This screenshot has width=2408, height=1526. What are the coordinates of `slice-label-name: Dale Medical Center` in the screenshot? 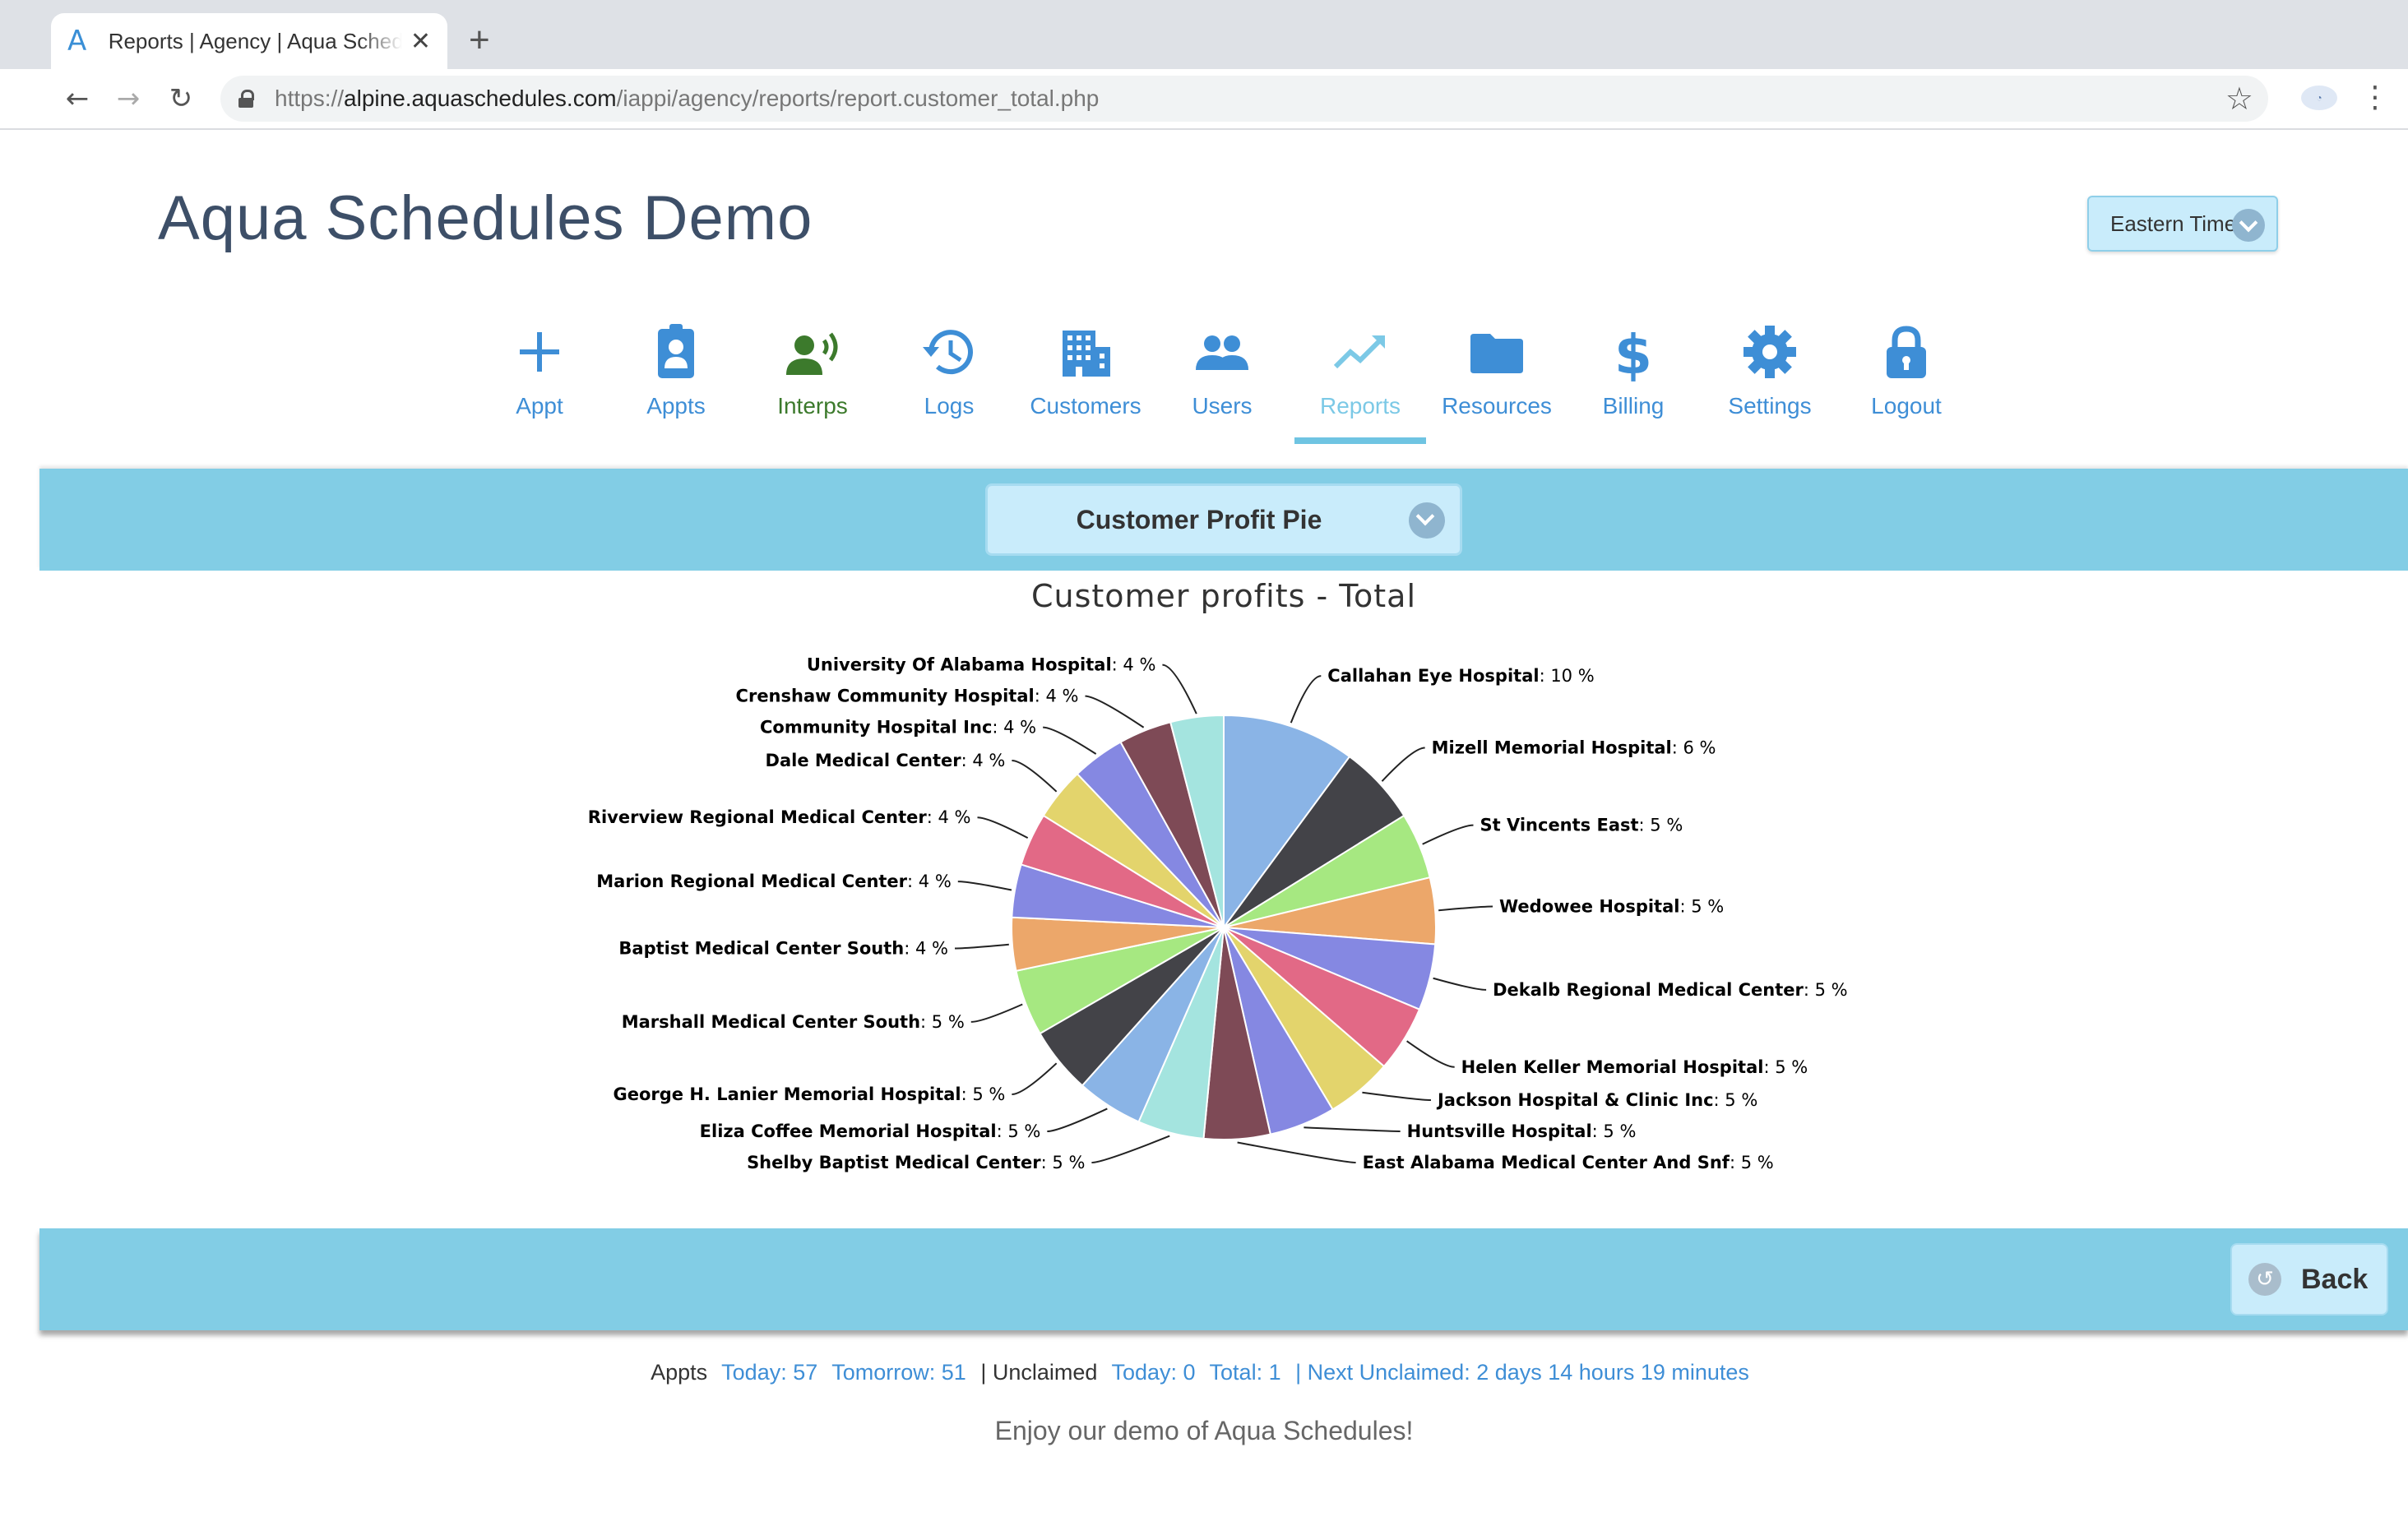 It's located at (864, 760).